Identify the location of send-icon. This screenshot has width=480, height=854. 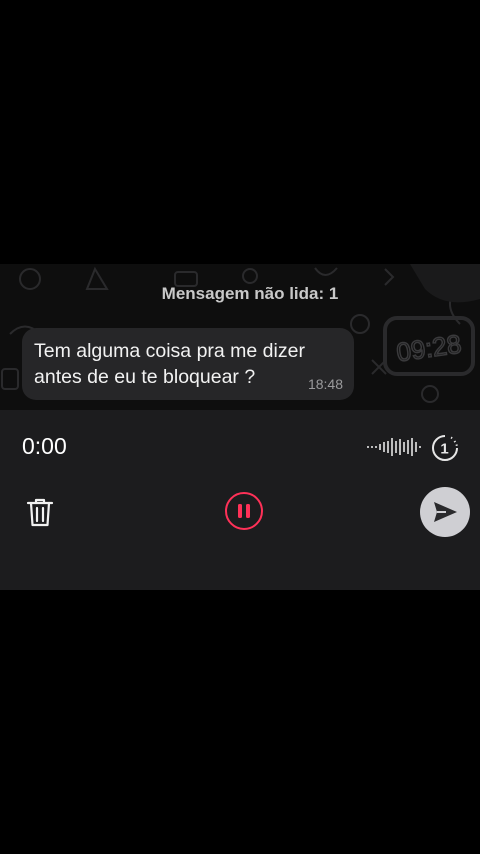
(445, 512).